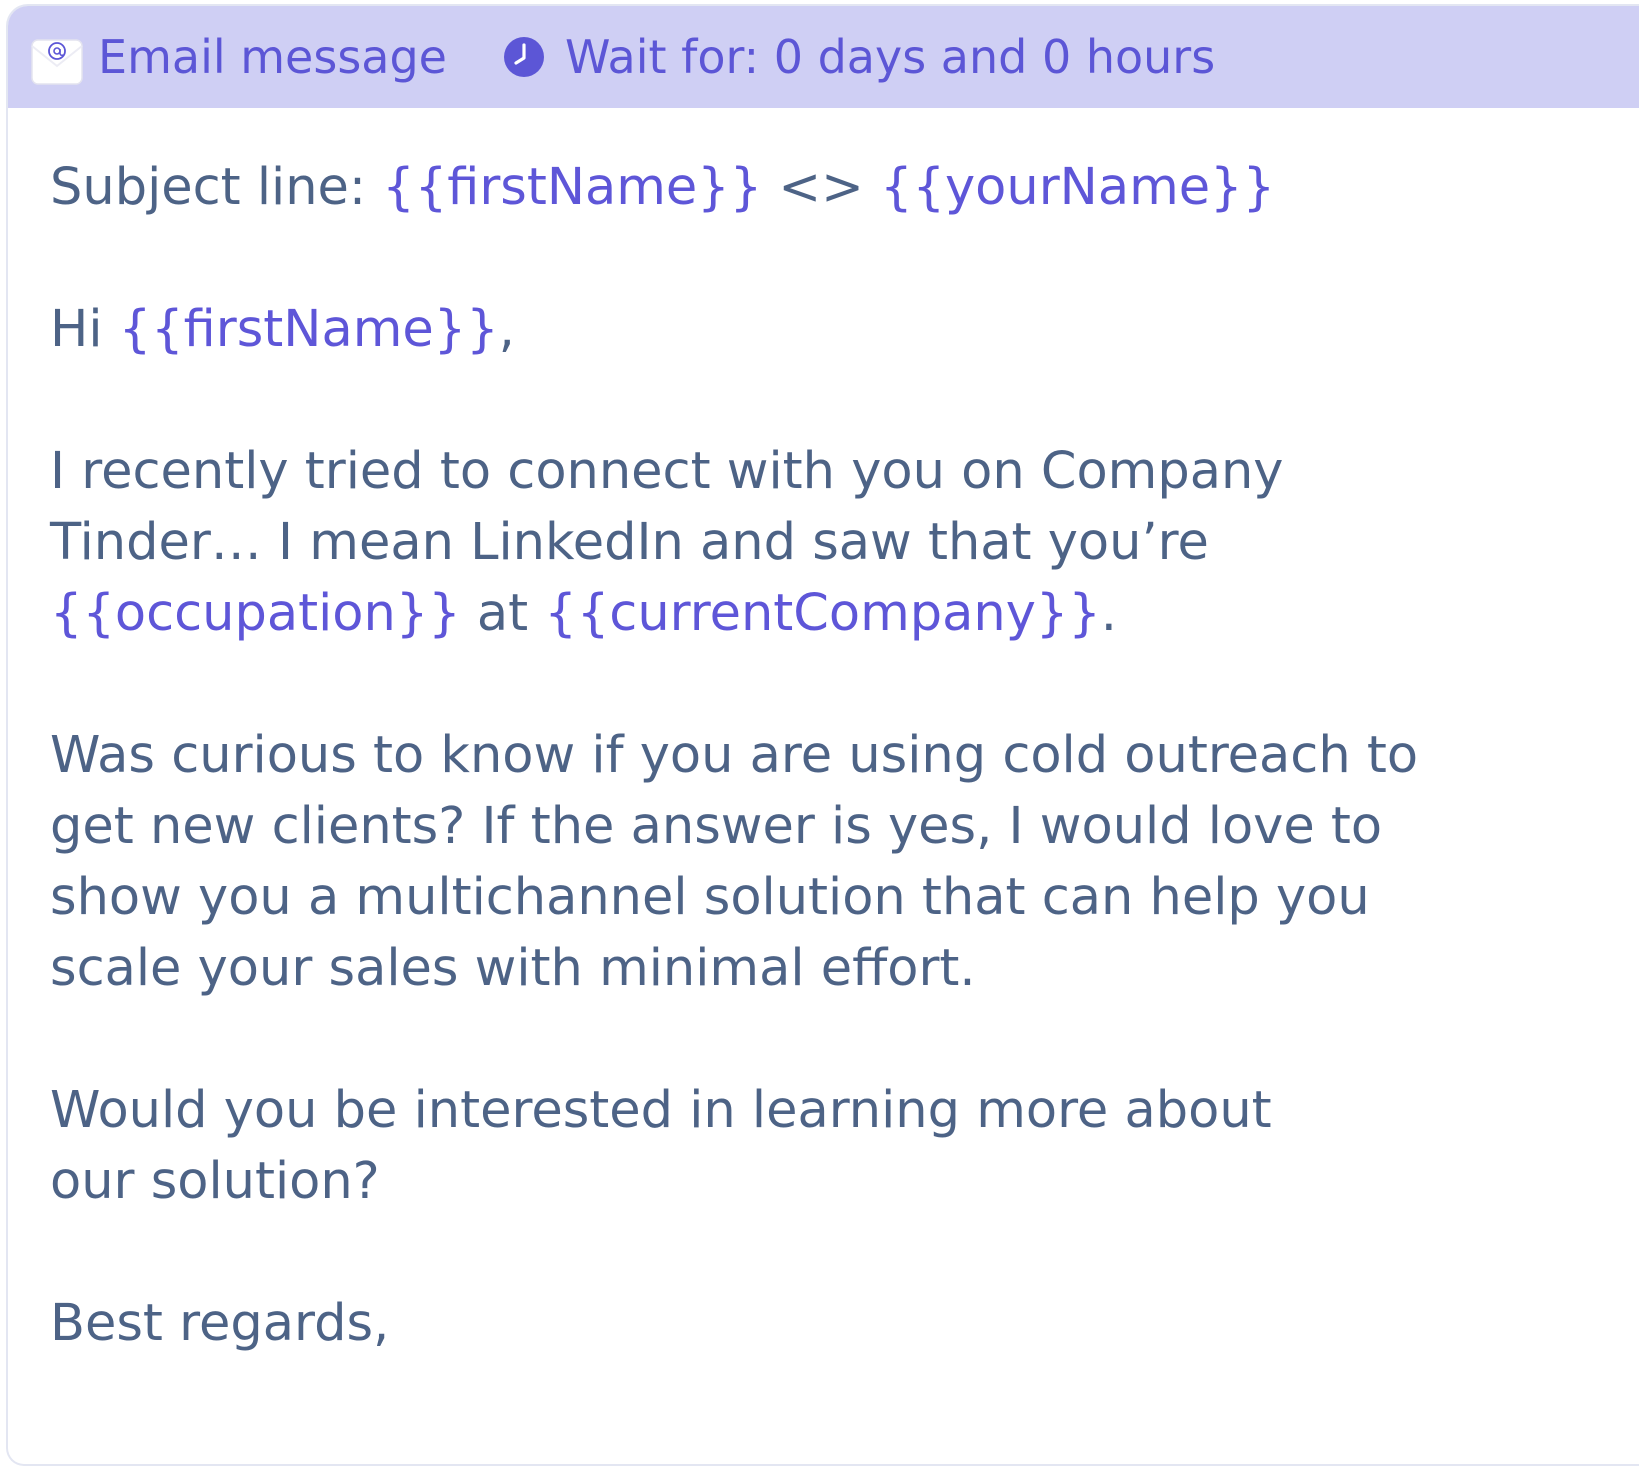 The height and width of the screenshot is (1468, 1639). What do you see at coordinates (859, 57) in the screenshot?
I see `wait-indicator: Wait for: 0 days and 0 hours` at bounding box center [859, 57].